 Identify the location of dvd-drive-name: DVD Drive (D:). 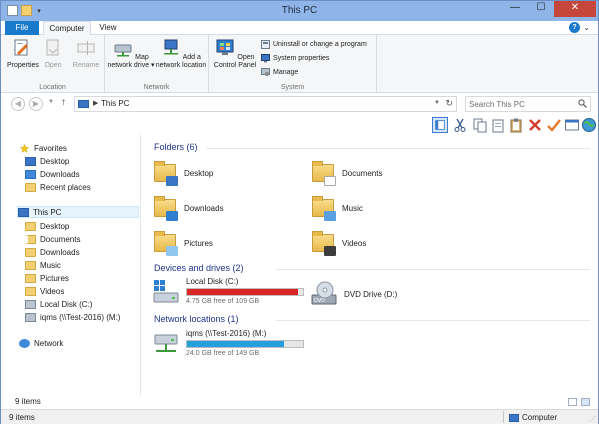
(371, 294).